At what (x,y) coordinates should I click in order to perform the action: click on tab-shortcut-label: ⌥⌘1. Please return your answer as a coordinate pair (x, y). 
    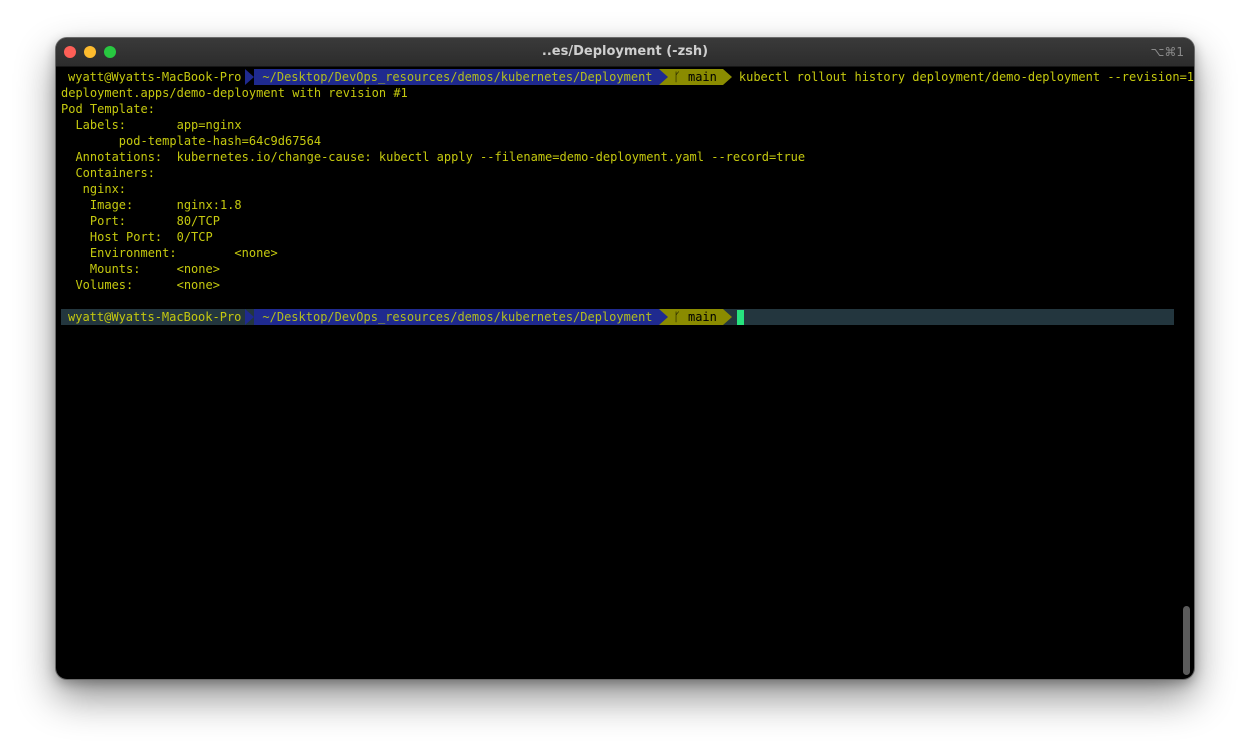
    Looking at the image, I should click on (1167, 52).